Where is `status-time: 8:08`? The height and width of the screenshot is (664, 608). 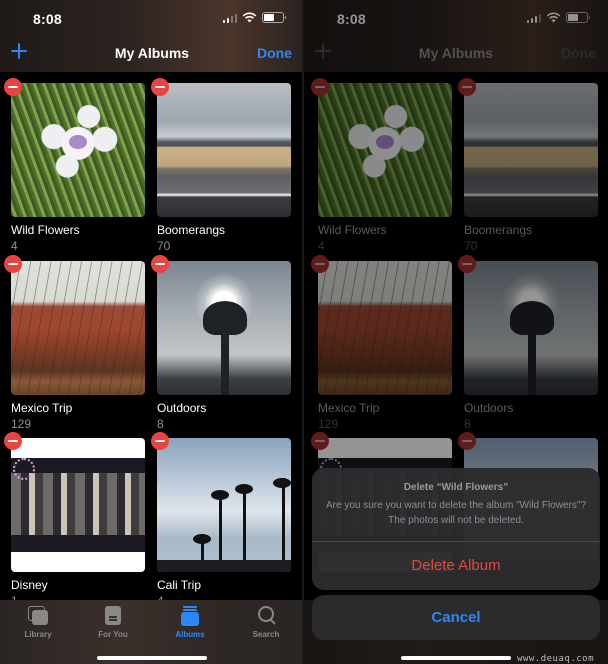 status-time: 8:08 is located at coordinates (47, 19).